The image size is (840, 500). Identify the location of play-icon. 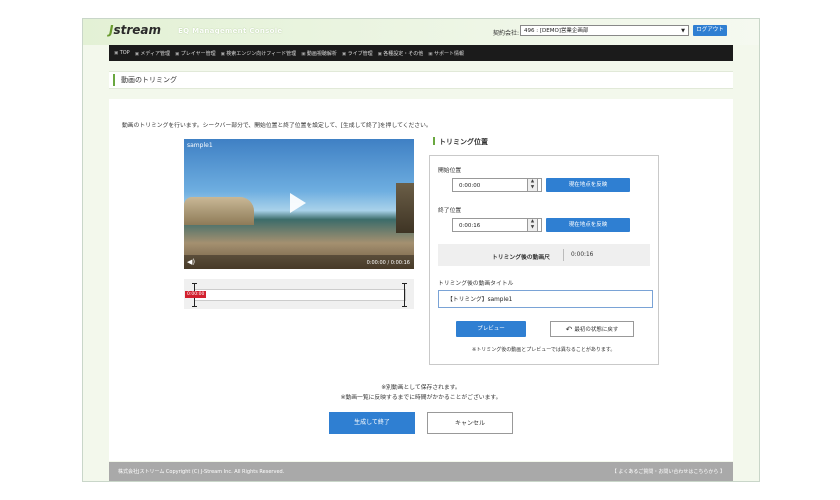
(298, 203).